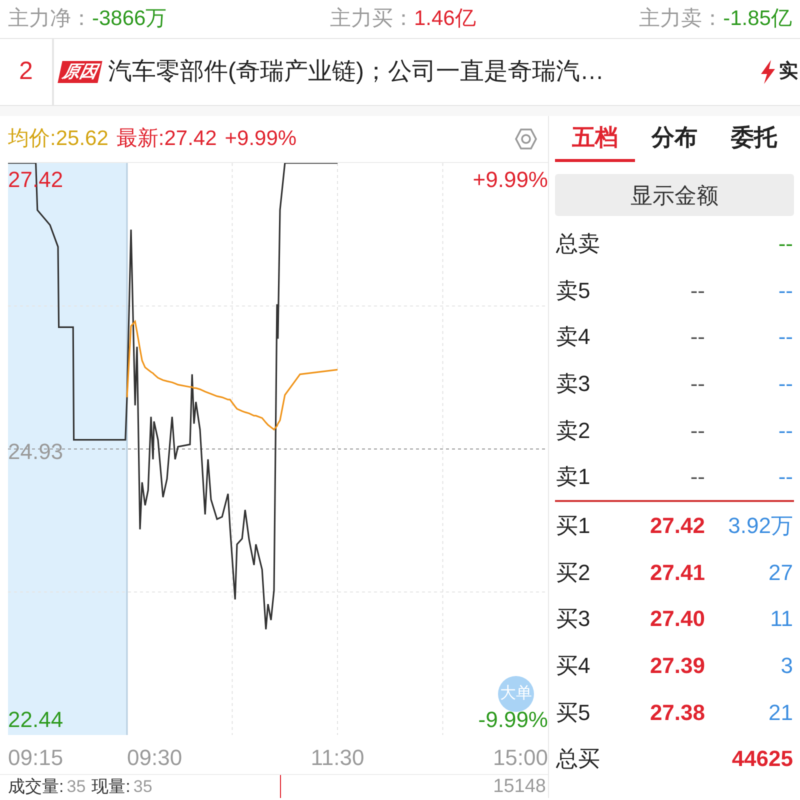 The image size is (800, 800). What do you see at coordinates (761, 759) in the screenshot?
I see `buy-total-volume: 44625` at bounding box center [761, 759].